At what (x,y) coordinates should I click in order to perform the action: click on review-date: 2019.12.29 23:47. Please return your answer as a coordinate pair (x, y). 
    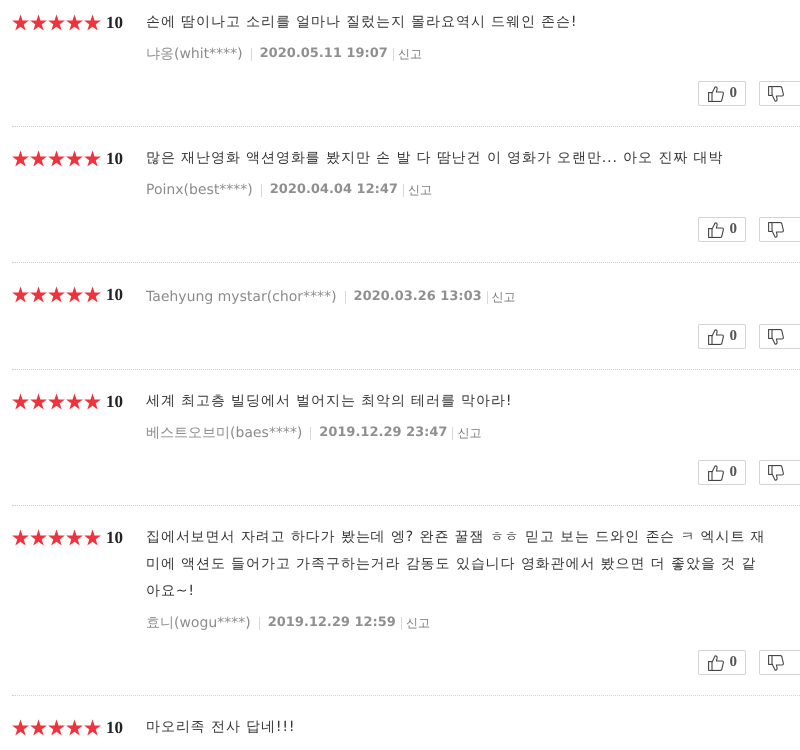
    Looking at the image, I should click on (383, 433).